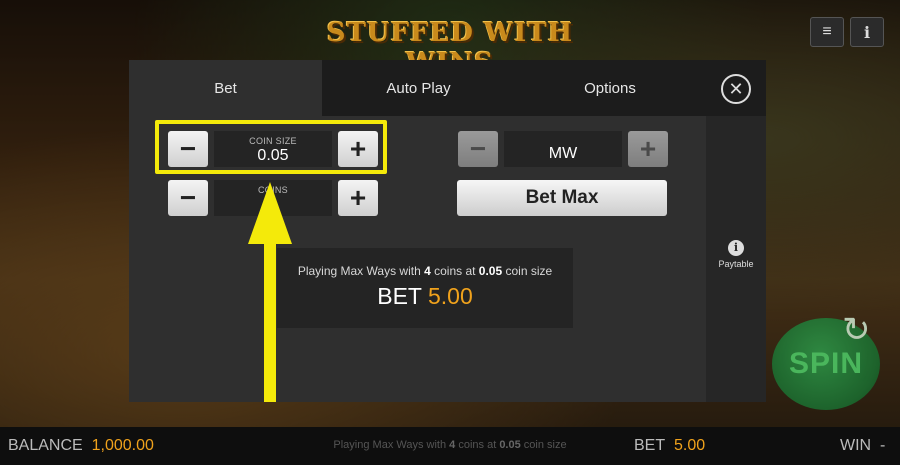 The width and height of the screenshot is (900, 465). Describe the element at coordinates (270, 213) in the screenshot. I see `pointer-arrow-head` at that location.